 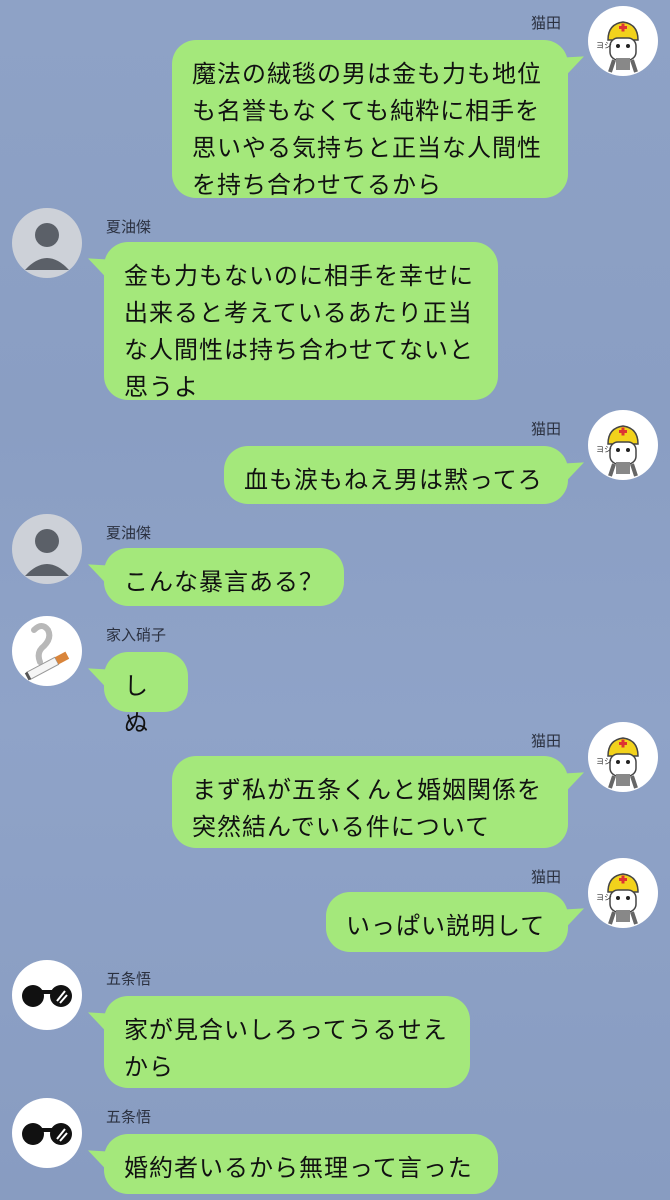 What do you see at coordinates (447, 922) in the screenshot?
I see `message-bubble: いっぱい説明して` at bounding box center [447, 922].